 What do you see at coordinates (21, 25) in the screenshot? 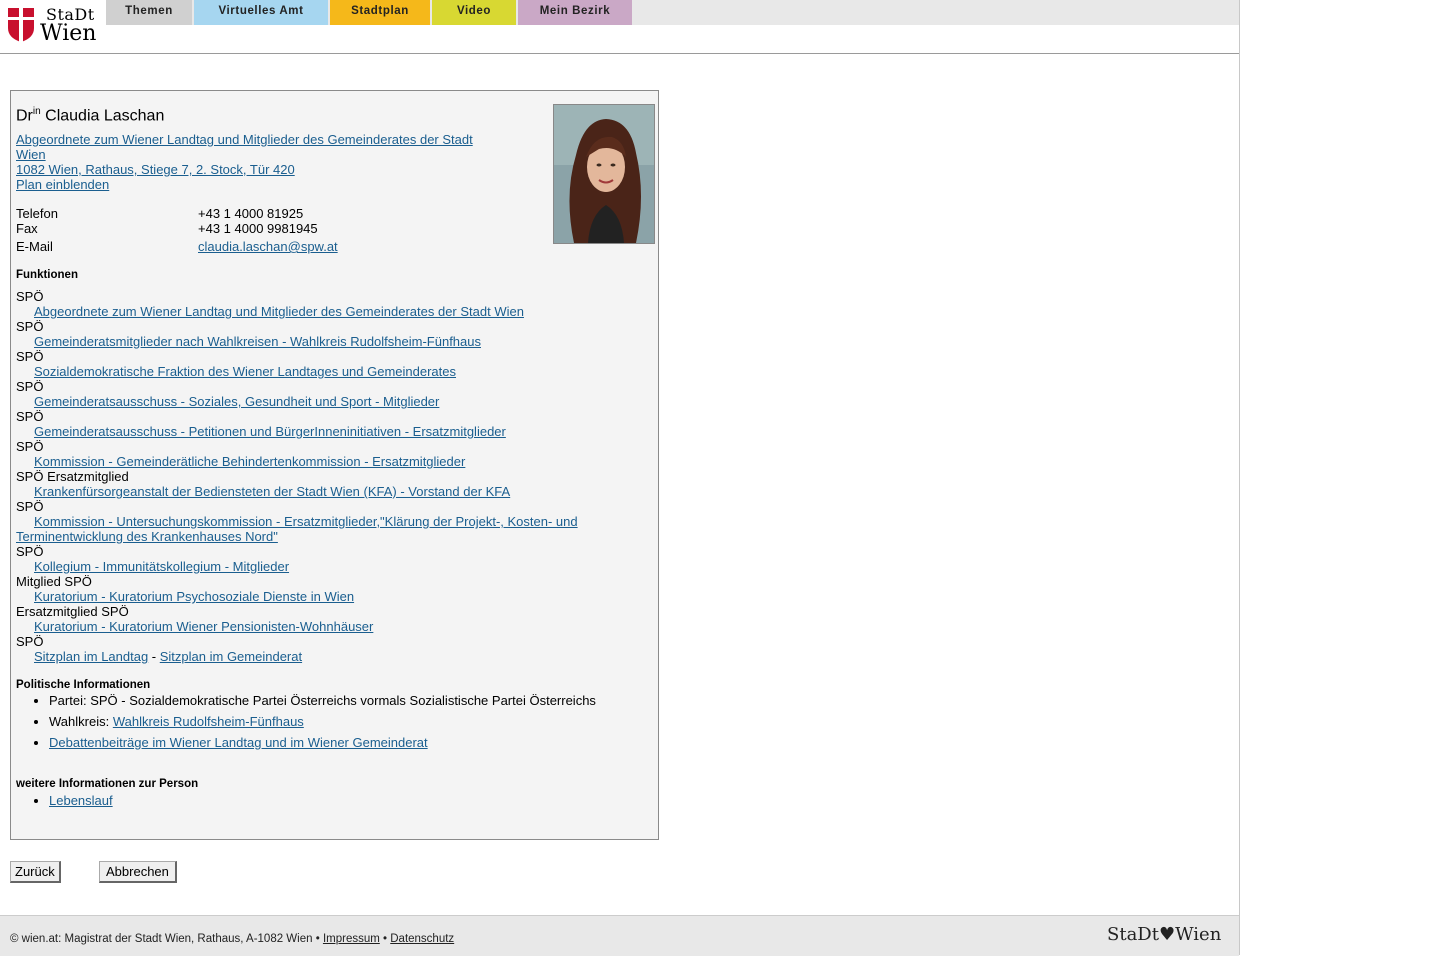
I see `vienna-shield-icon` at bounding box center [21, 25].